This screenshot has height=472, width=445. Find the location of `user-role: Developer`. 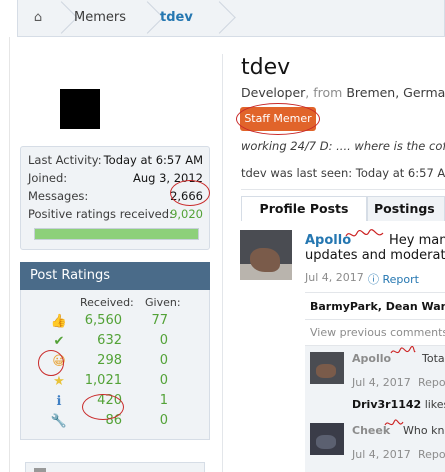

user-role: Developer is located at coordinates (273, 92).